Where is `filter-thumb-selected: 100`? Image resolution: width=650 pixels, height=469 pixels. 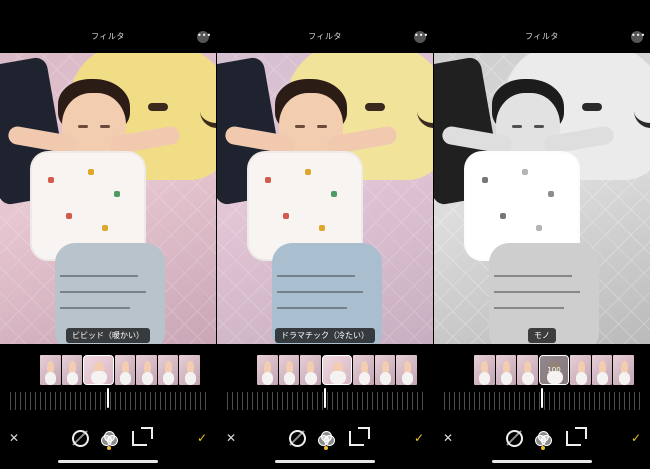
filter-thumb-selected: 100 is located at coordinates (554, 370).